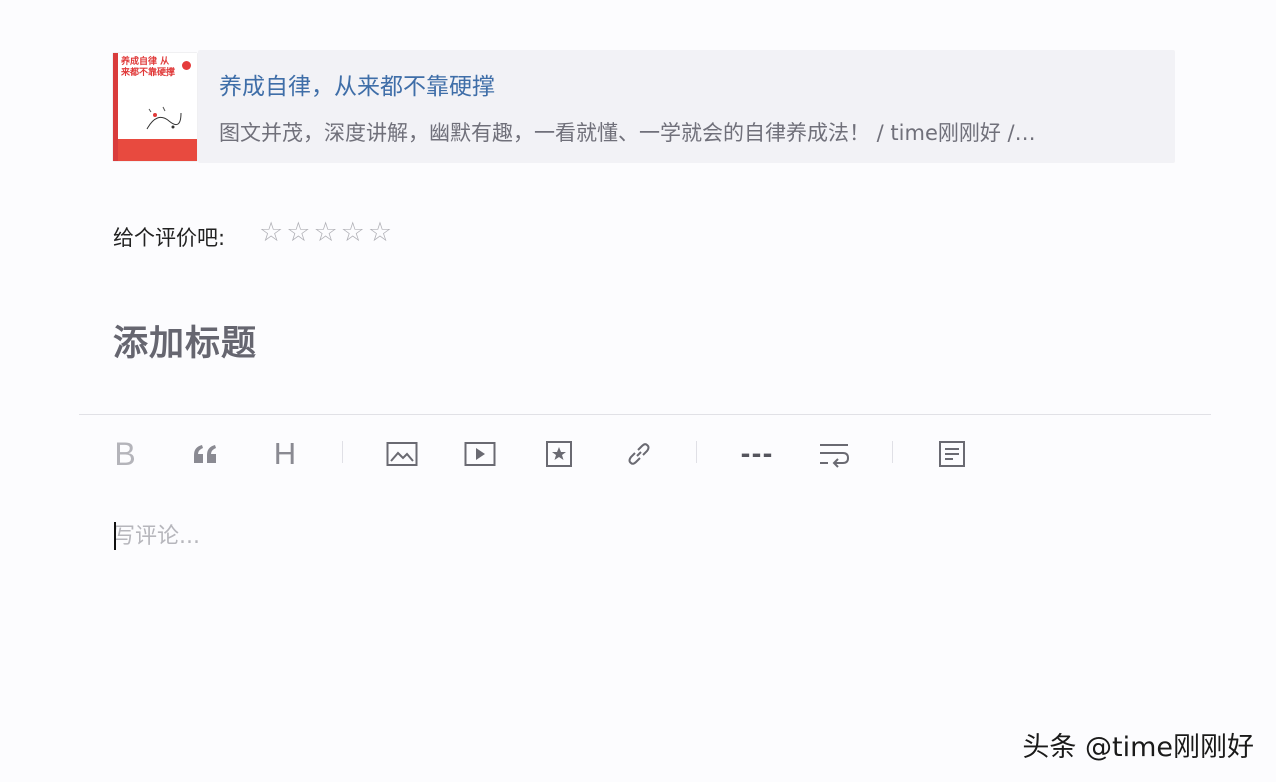 The image size is (1276, 782). Describe the element at coordinates (357, 84) in the screenshot. I see `book-title-link: 养成自律，从来都不靠硬撑` at that location.